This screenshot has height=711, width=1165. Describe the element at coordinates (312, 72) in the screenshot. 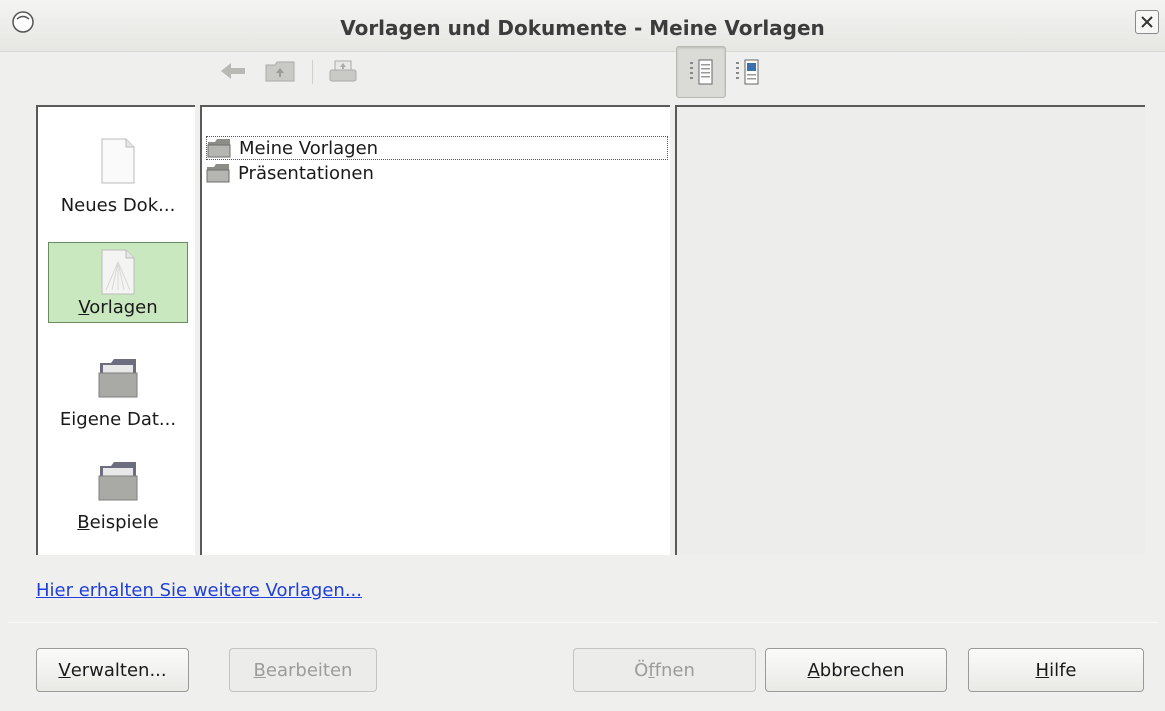

I see `toolbar-separator` at that location.